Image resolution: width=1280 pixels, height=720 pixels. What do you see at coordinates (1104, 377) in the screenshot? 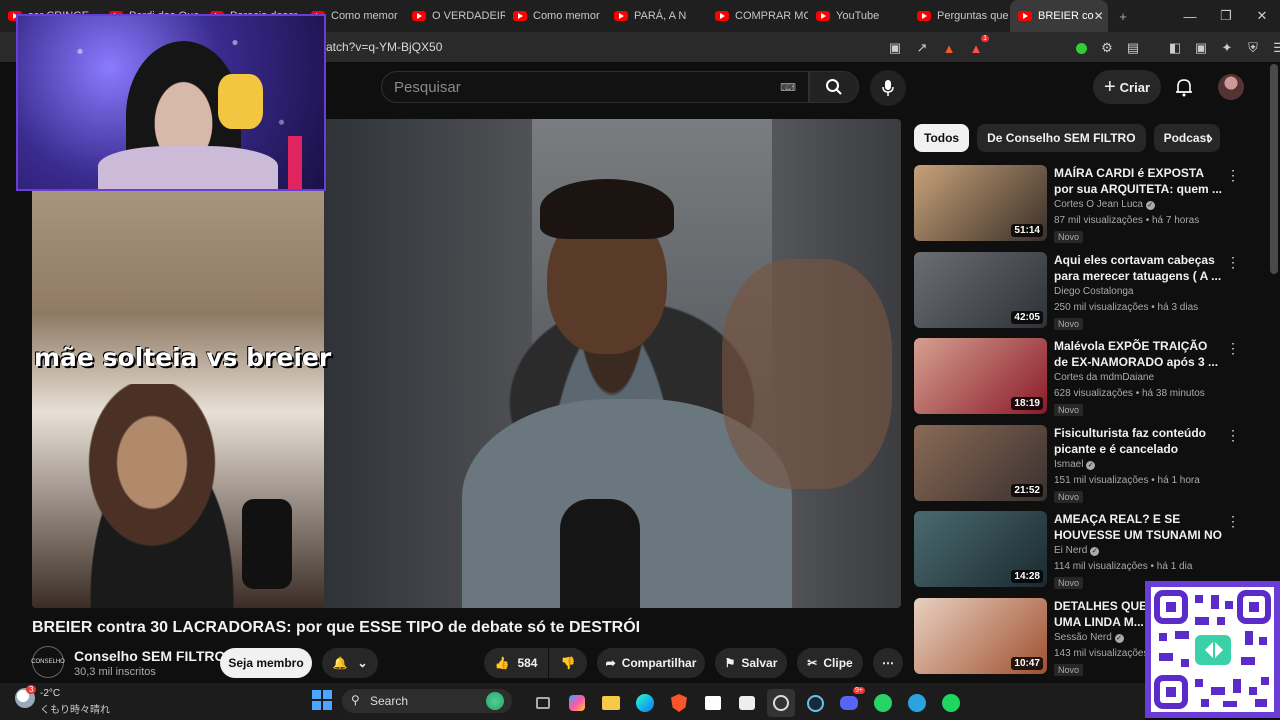
I see `recommendation-channel: Cortes da mdmDaiane` at bounding box center [1104, 377].